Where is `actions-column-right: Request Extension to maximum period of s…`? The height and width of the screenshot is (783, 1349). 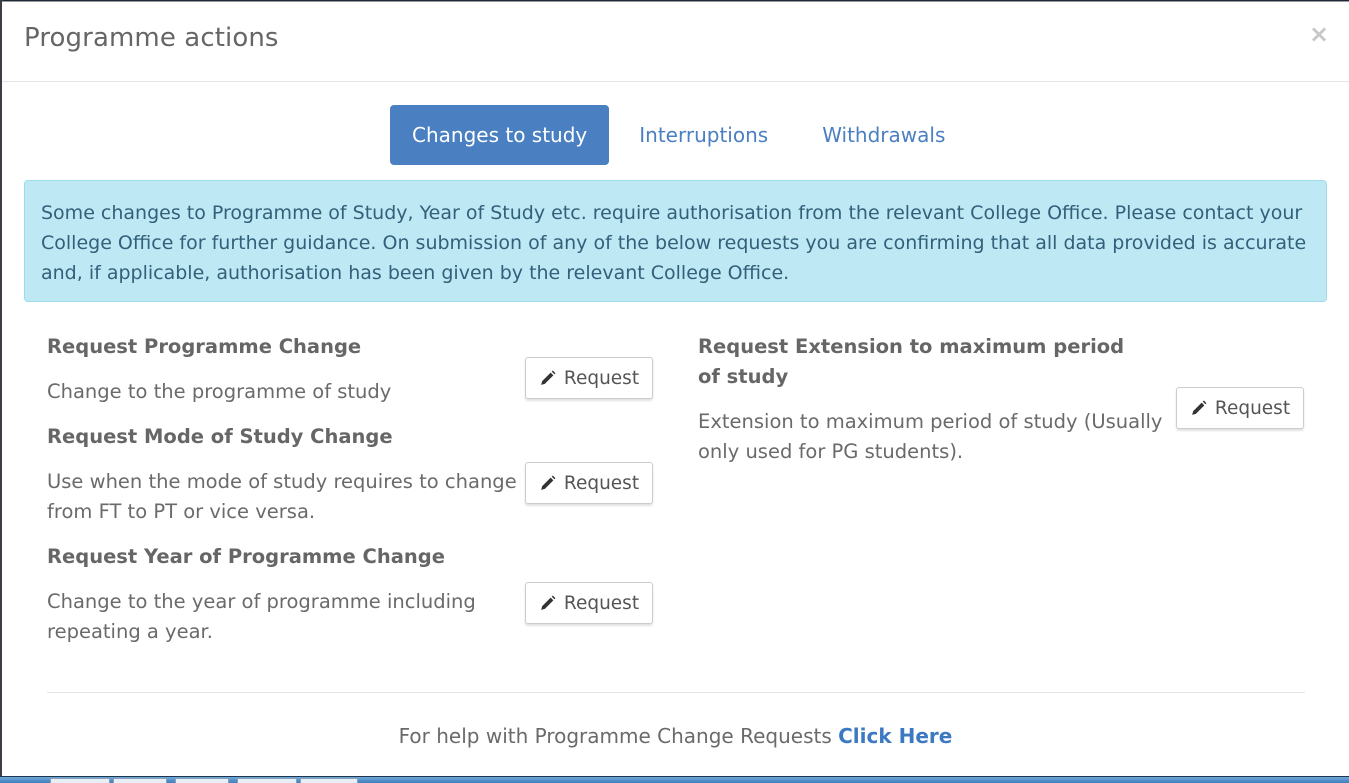 actions-column-right: Request Extension to maximum period of s… is located at coordinates (1001, 402).